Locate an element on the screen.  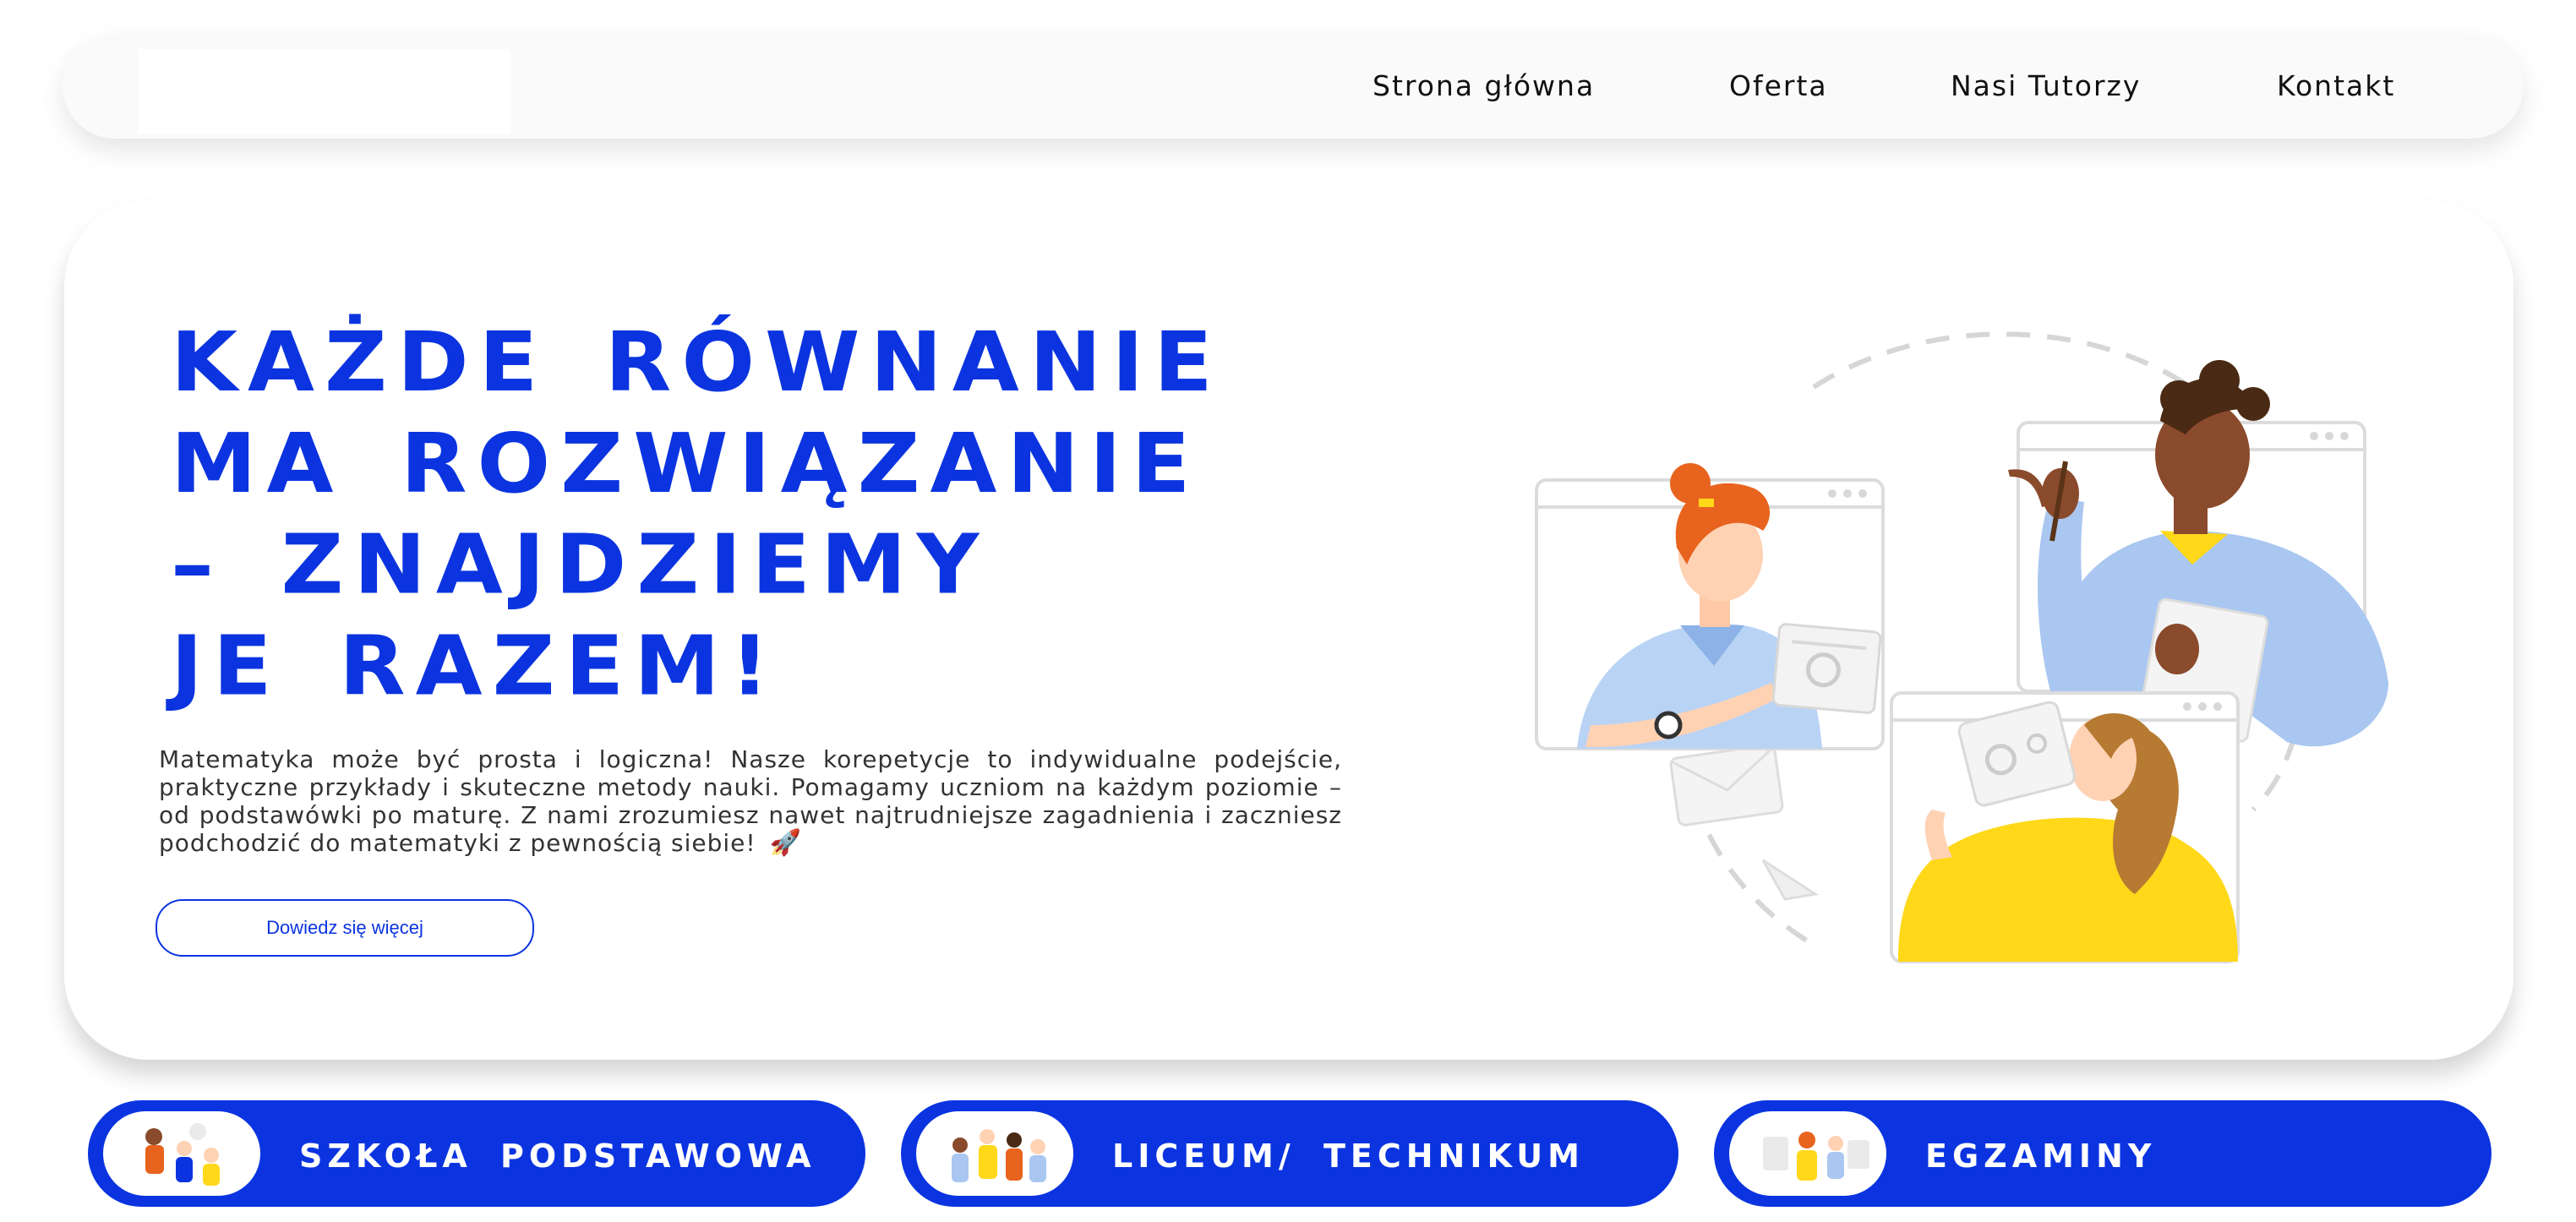
nav-link-contact: Kontakt is located at coordinates (2336, 85).